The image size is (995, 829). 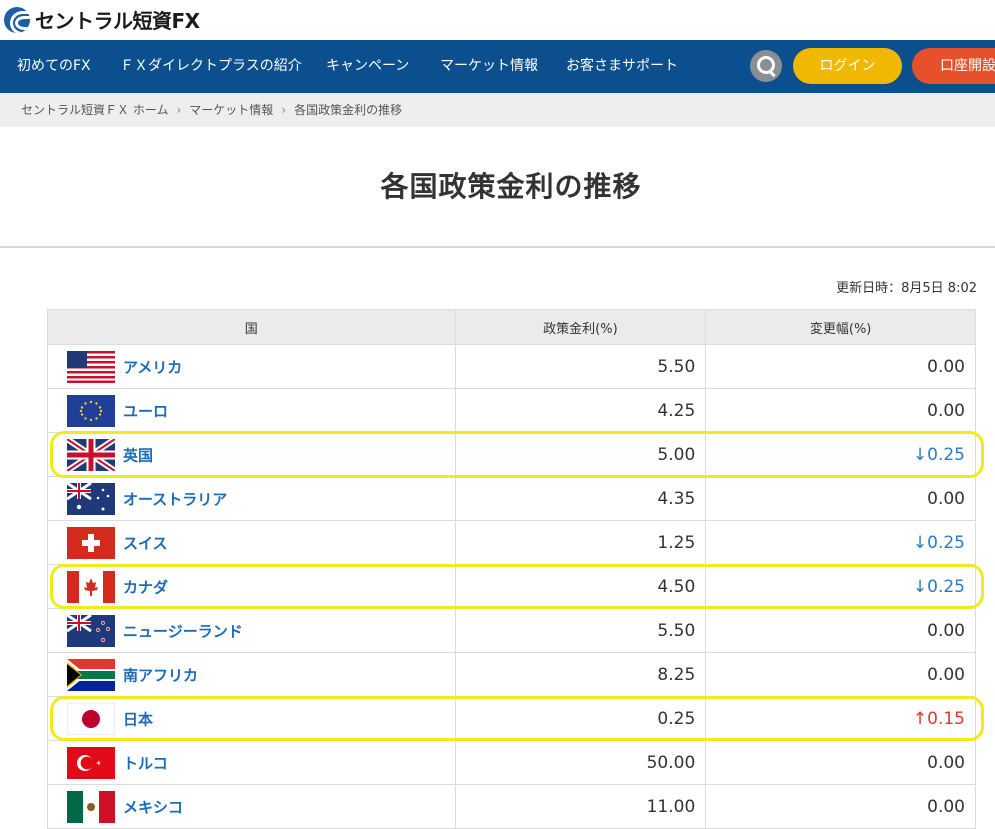 I want to click on nav-item-beginners: 初めてのFX, so click(x=54, y=66).